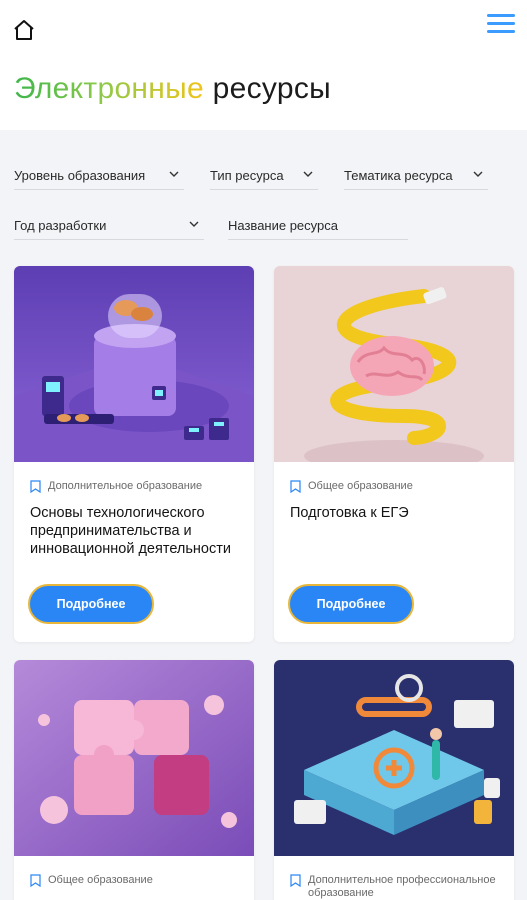 Image resolution: width=527 pixels, height=900 pixels. Describe the element at coordinates (109, 226) in the screenshot. I see `filter-year: Год разработки` at that location.